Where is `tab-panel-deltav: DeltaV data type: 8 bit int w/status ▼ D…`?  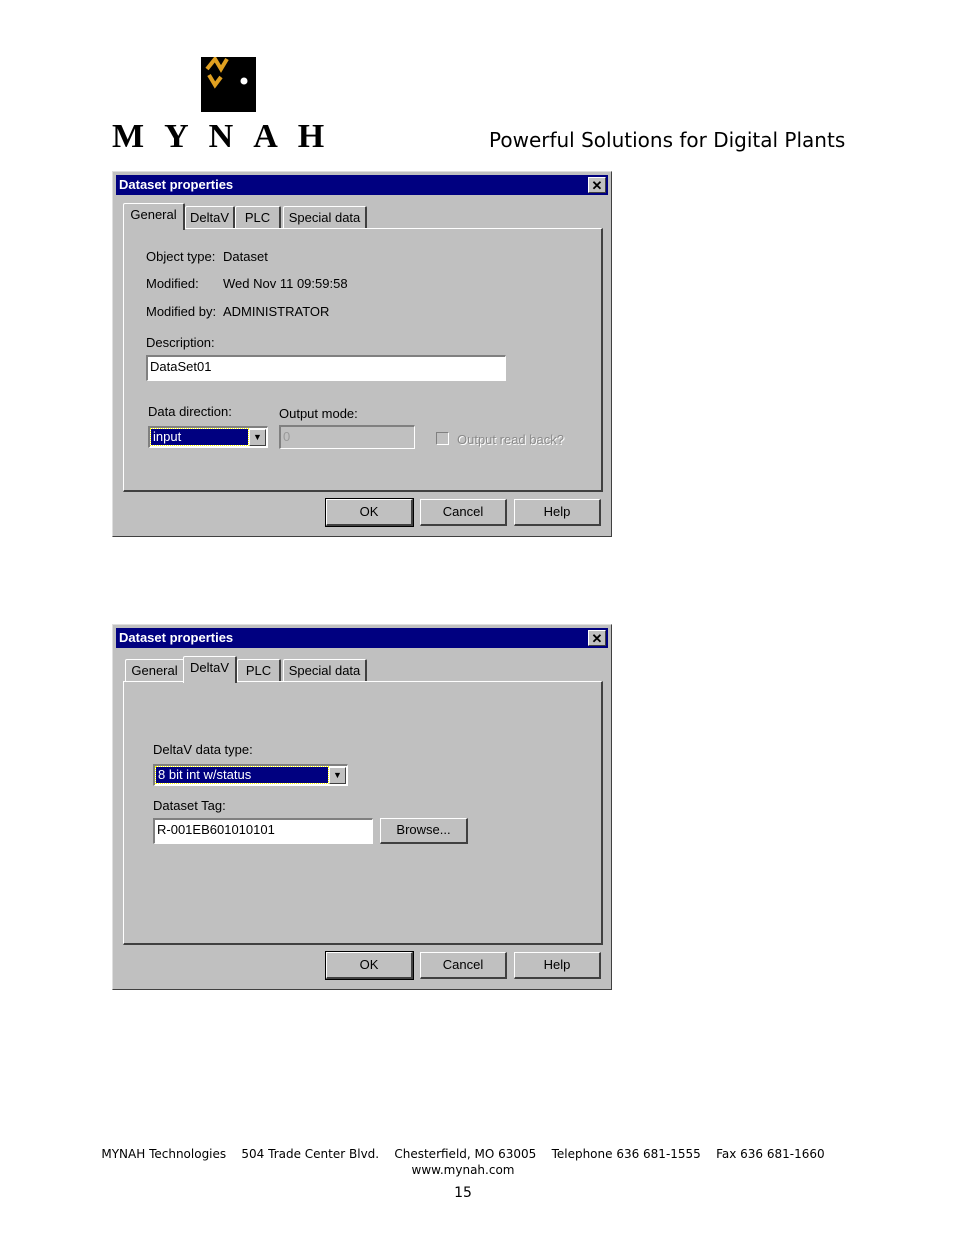 tab-panel-deltav: DeltaV data type: 8 bit int w/status ▼ D… is located at coordinates (363, 813).